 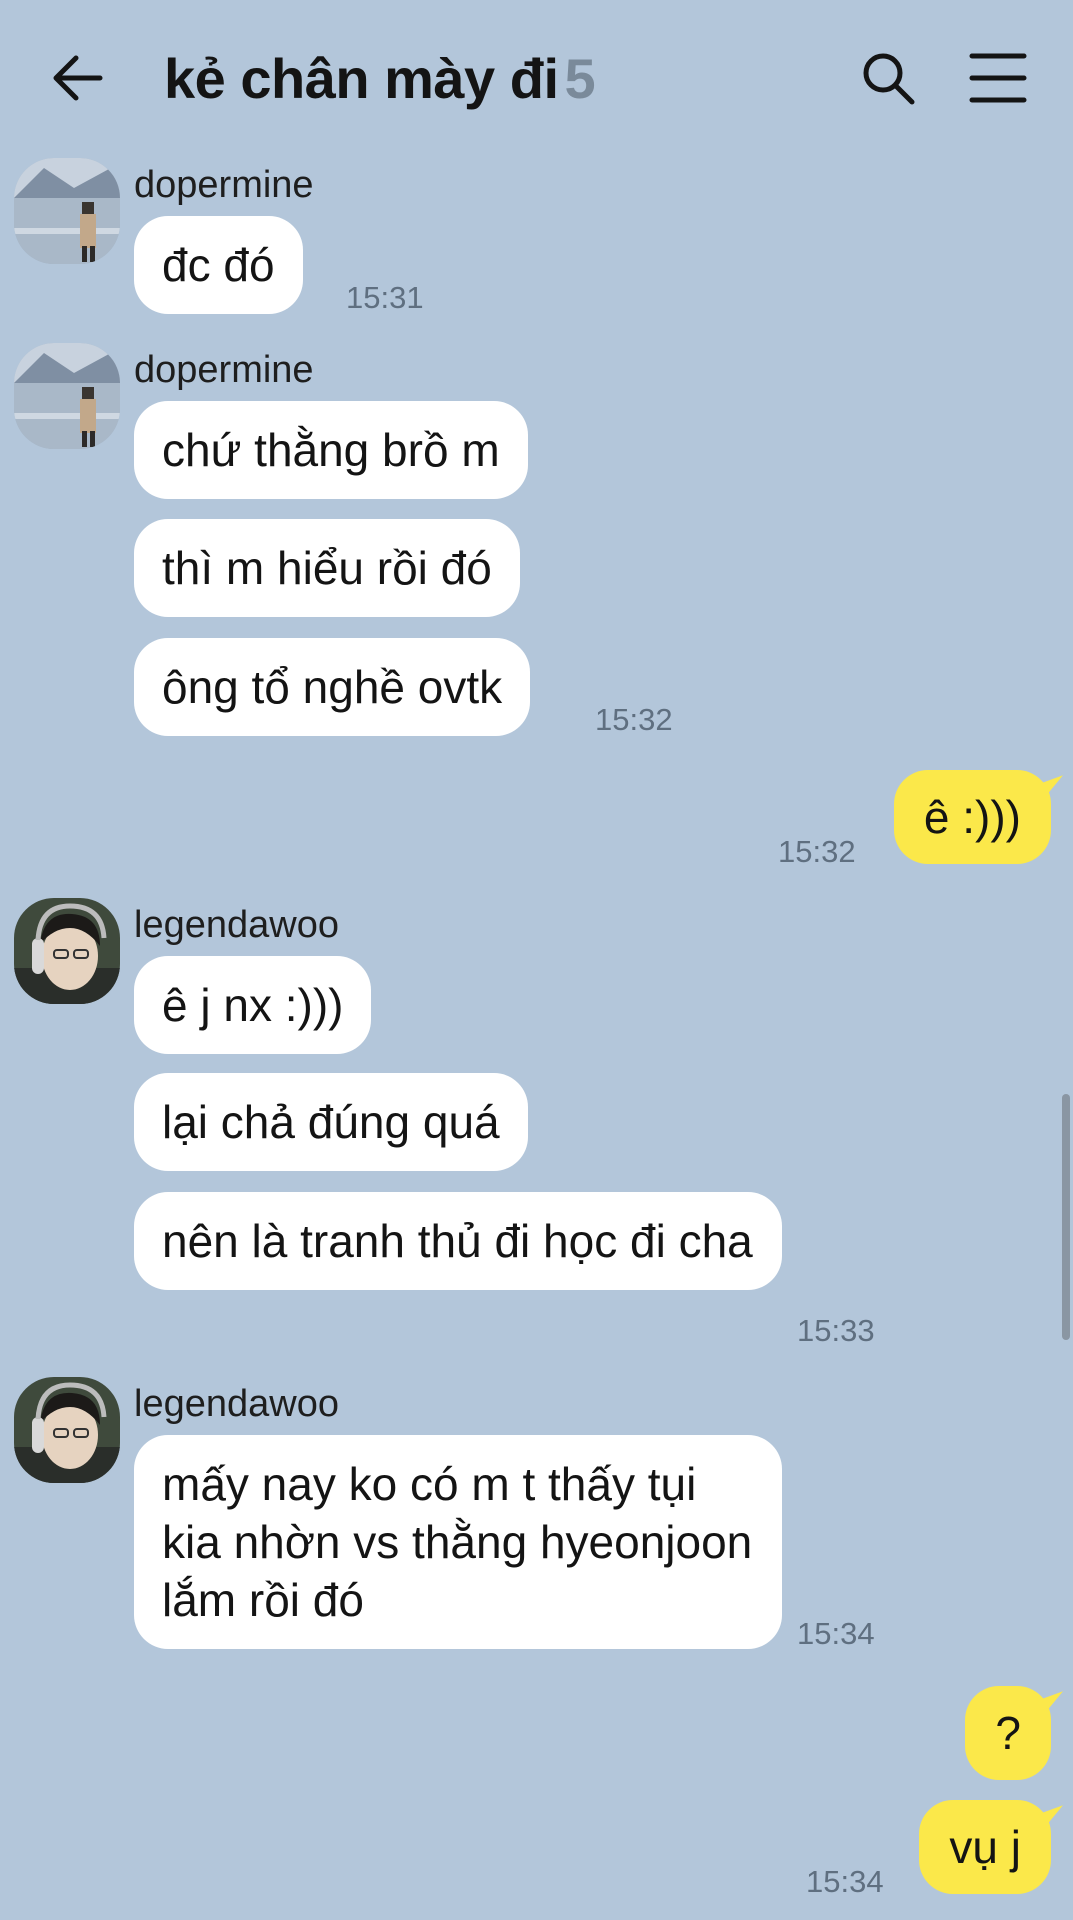 I want to click on hamburger-menu-icon, so click(x=998, y=78).